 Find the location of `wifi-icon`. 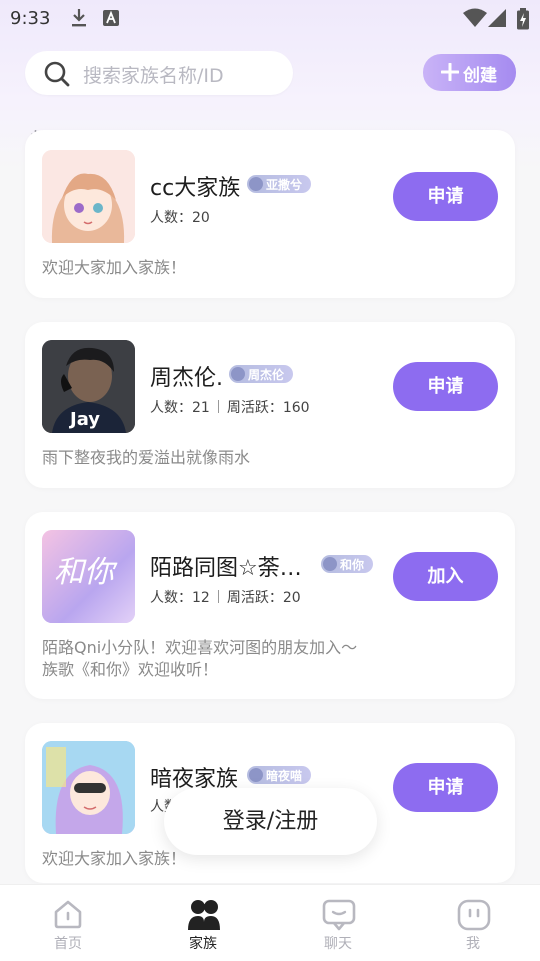

wifi-icon is located at coordinates (475, 17).